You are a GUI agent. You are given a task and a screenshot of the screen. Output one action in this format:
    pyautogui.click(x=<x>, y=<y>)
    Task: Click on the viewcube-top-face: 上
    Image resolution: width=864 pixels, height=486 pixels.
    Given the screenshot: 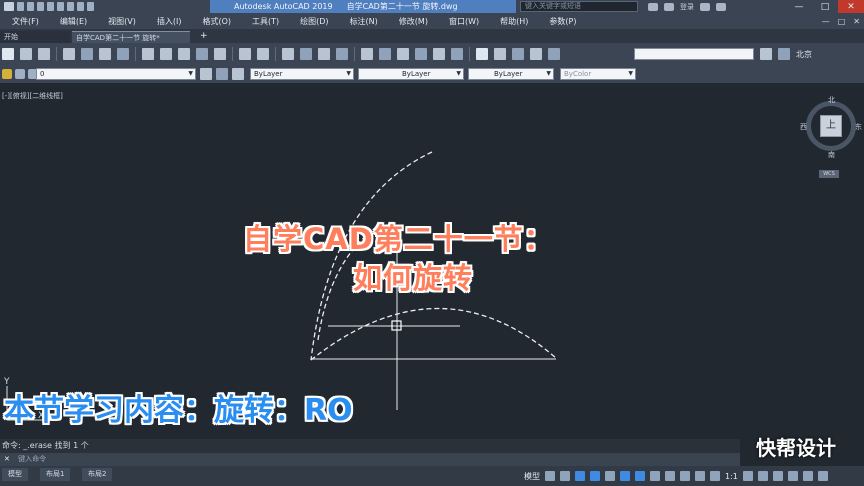 What is the action you would take?
    pyautogui.click(x=831, y=126)
    